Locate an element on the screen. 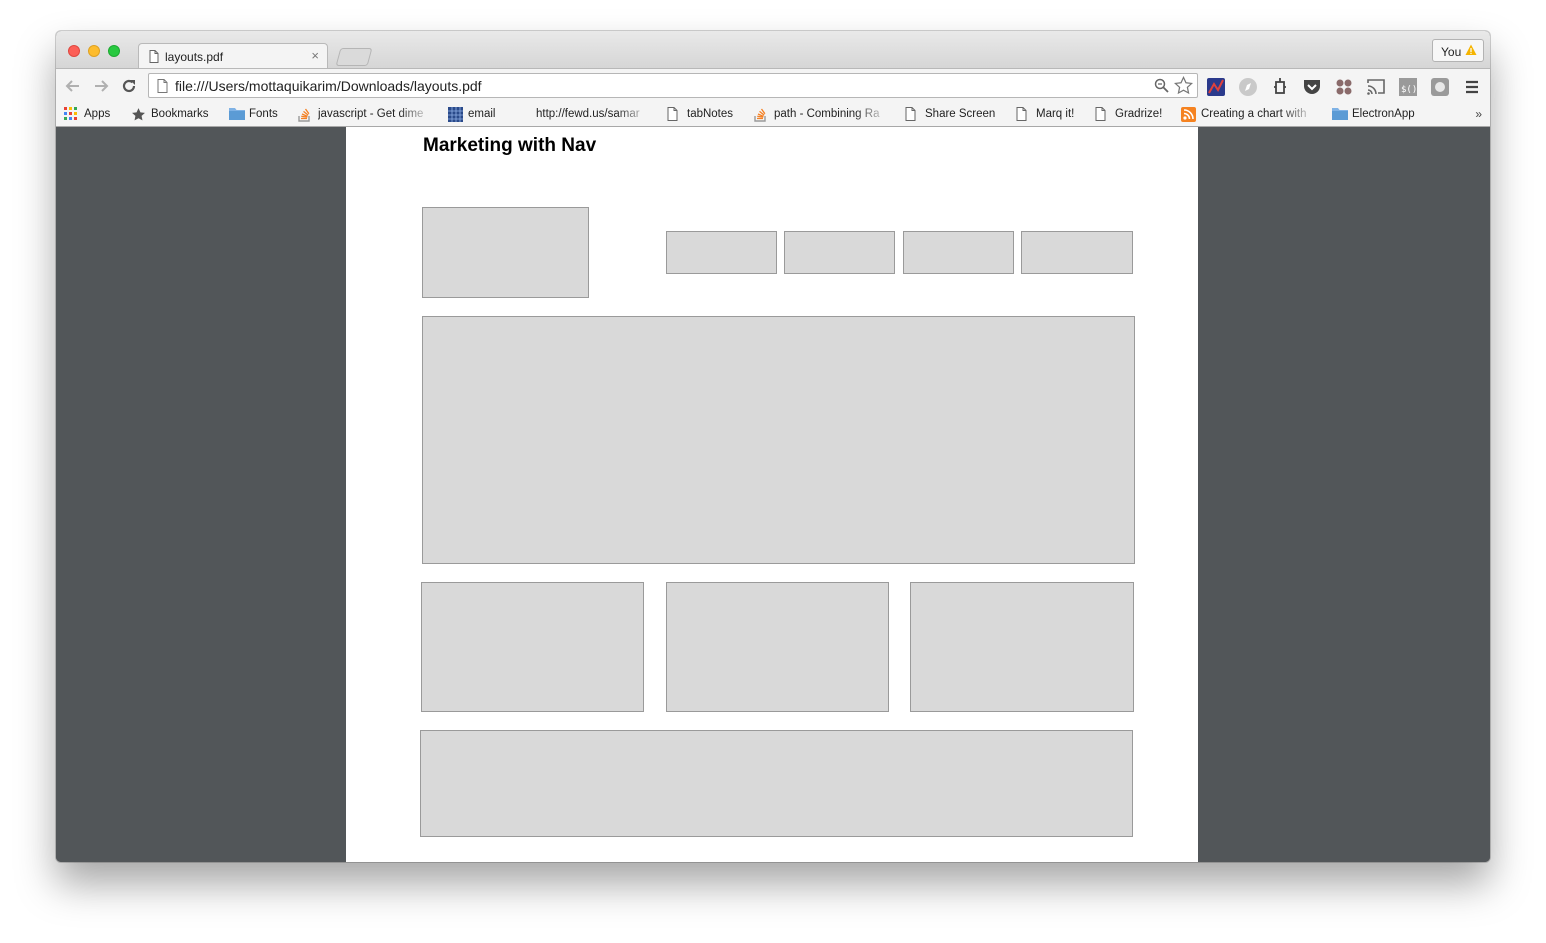 Image resolution: width=1546 pixels, height=943 pixels. bookmark-javascript: javascript - Get dime is located at coordinates (365, 115).